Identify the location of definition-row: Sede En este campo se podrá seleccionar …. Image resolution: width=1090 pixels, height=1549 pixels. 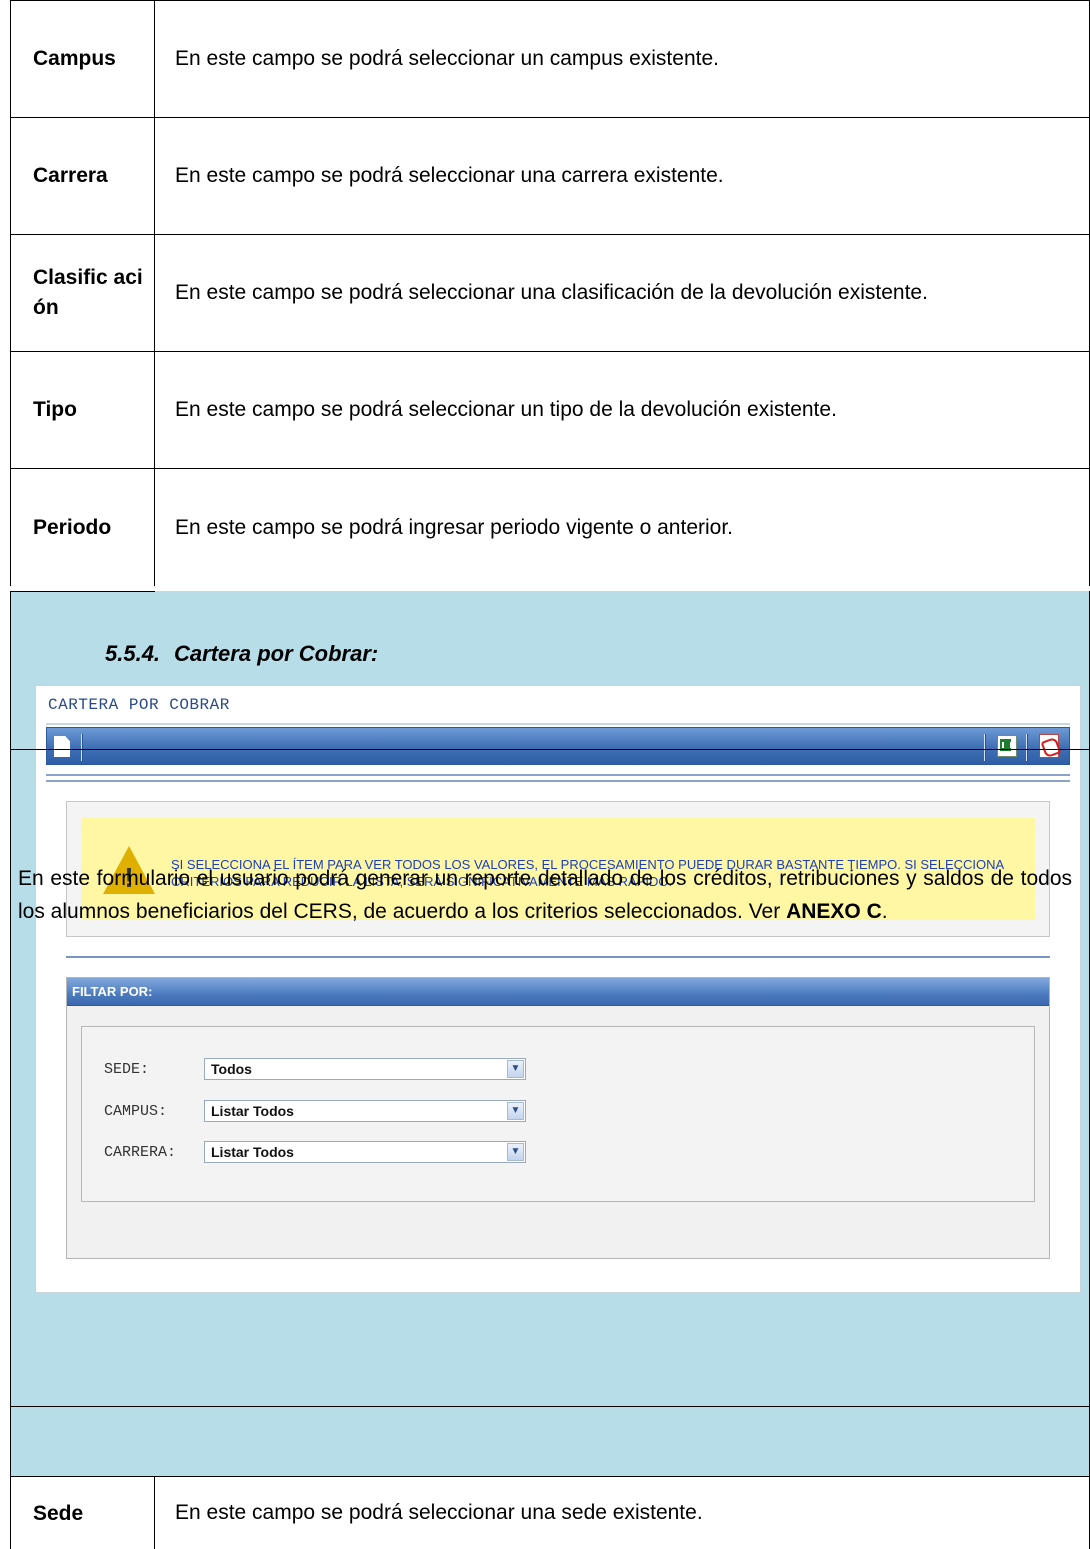
(550, 1512).